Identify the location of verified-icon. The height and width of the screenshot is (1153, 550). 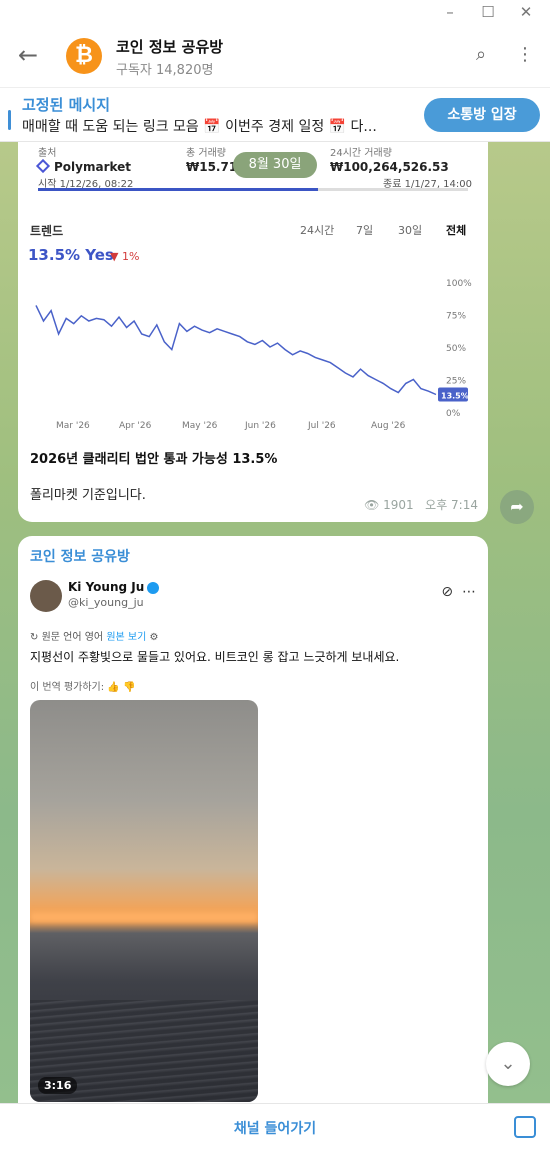
(153, 587).